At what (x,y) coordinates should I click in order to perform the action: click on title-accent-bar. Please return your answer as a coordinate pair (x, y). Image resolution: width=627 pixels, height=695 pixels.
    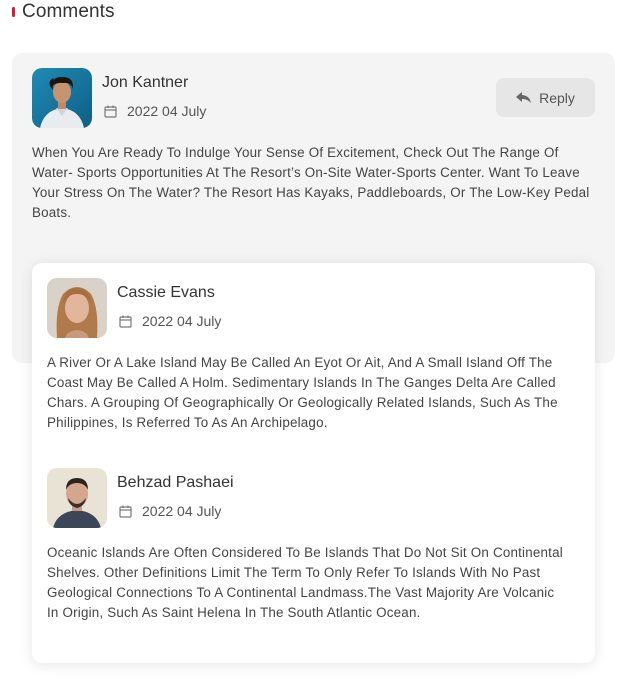
    Looking at the image, I should click on (13, 12).